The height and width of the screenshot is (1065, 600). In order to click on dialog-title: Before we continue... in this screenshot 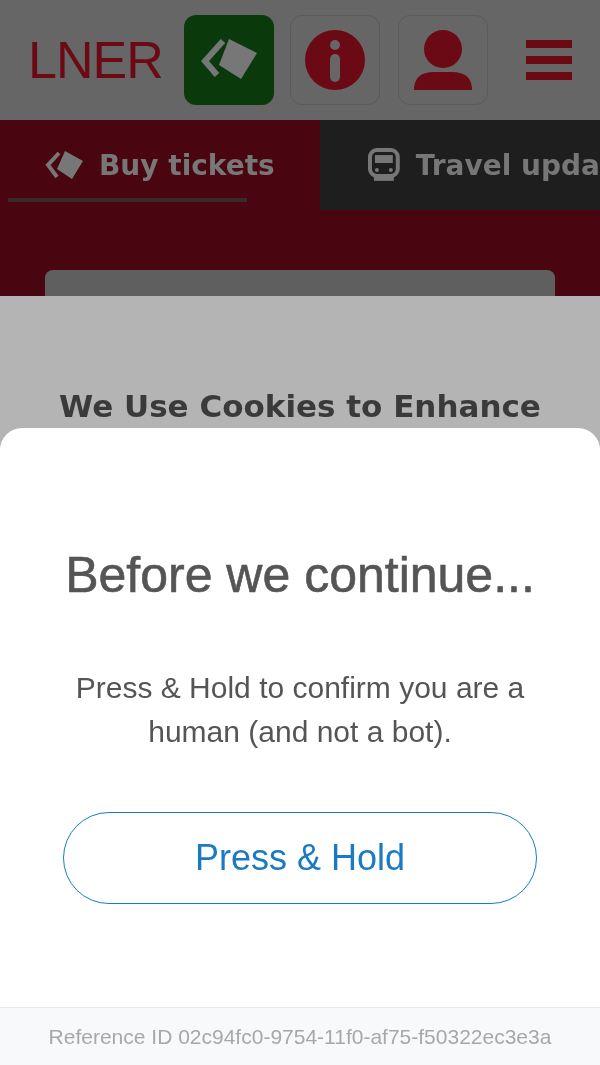, I will do `click(300, 575)`.